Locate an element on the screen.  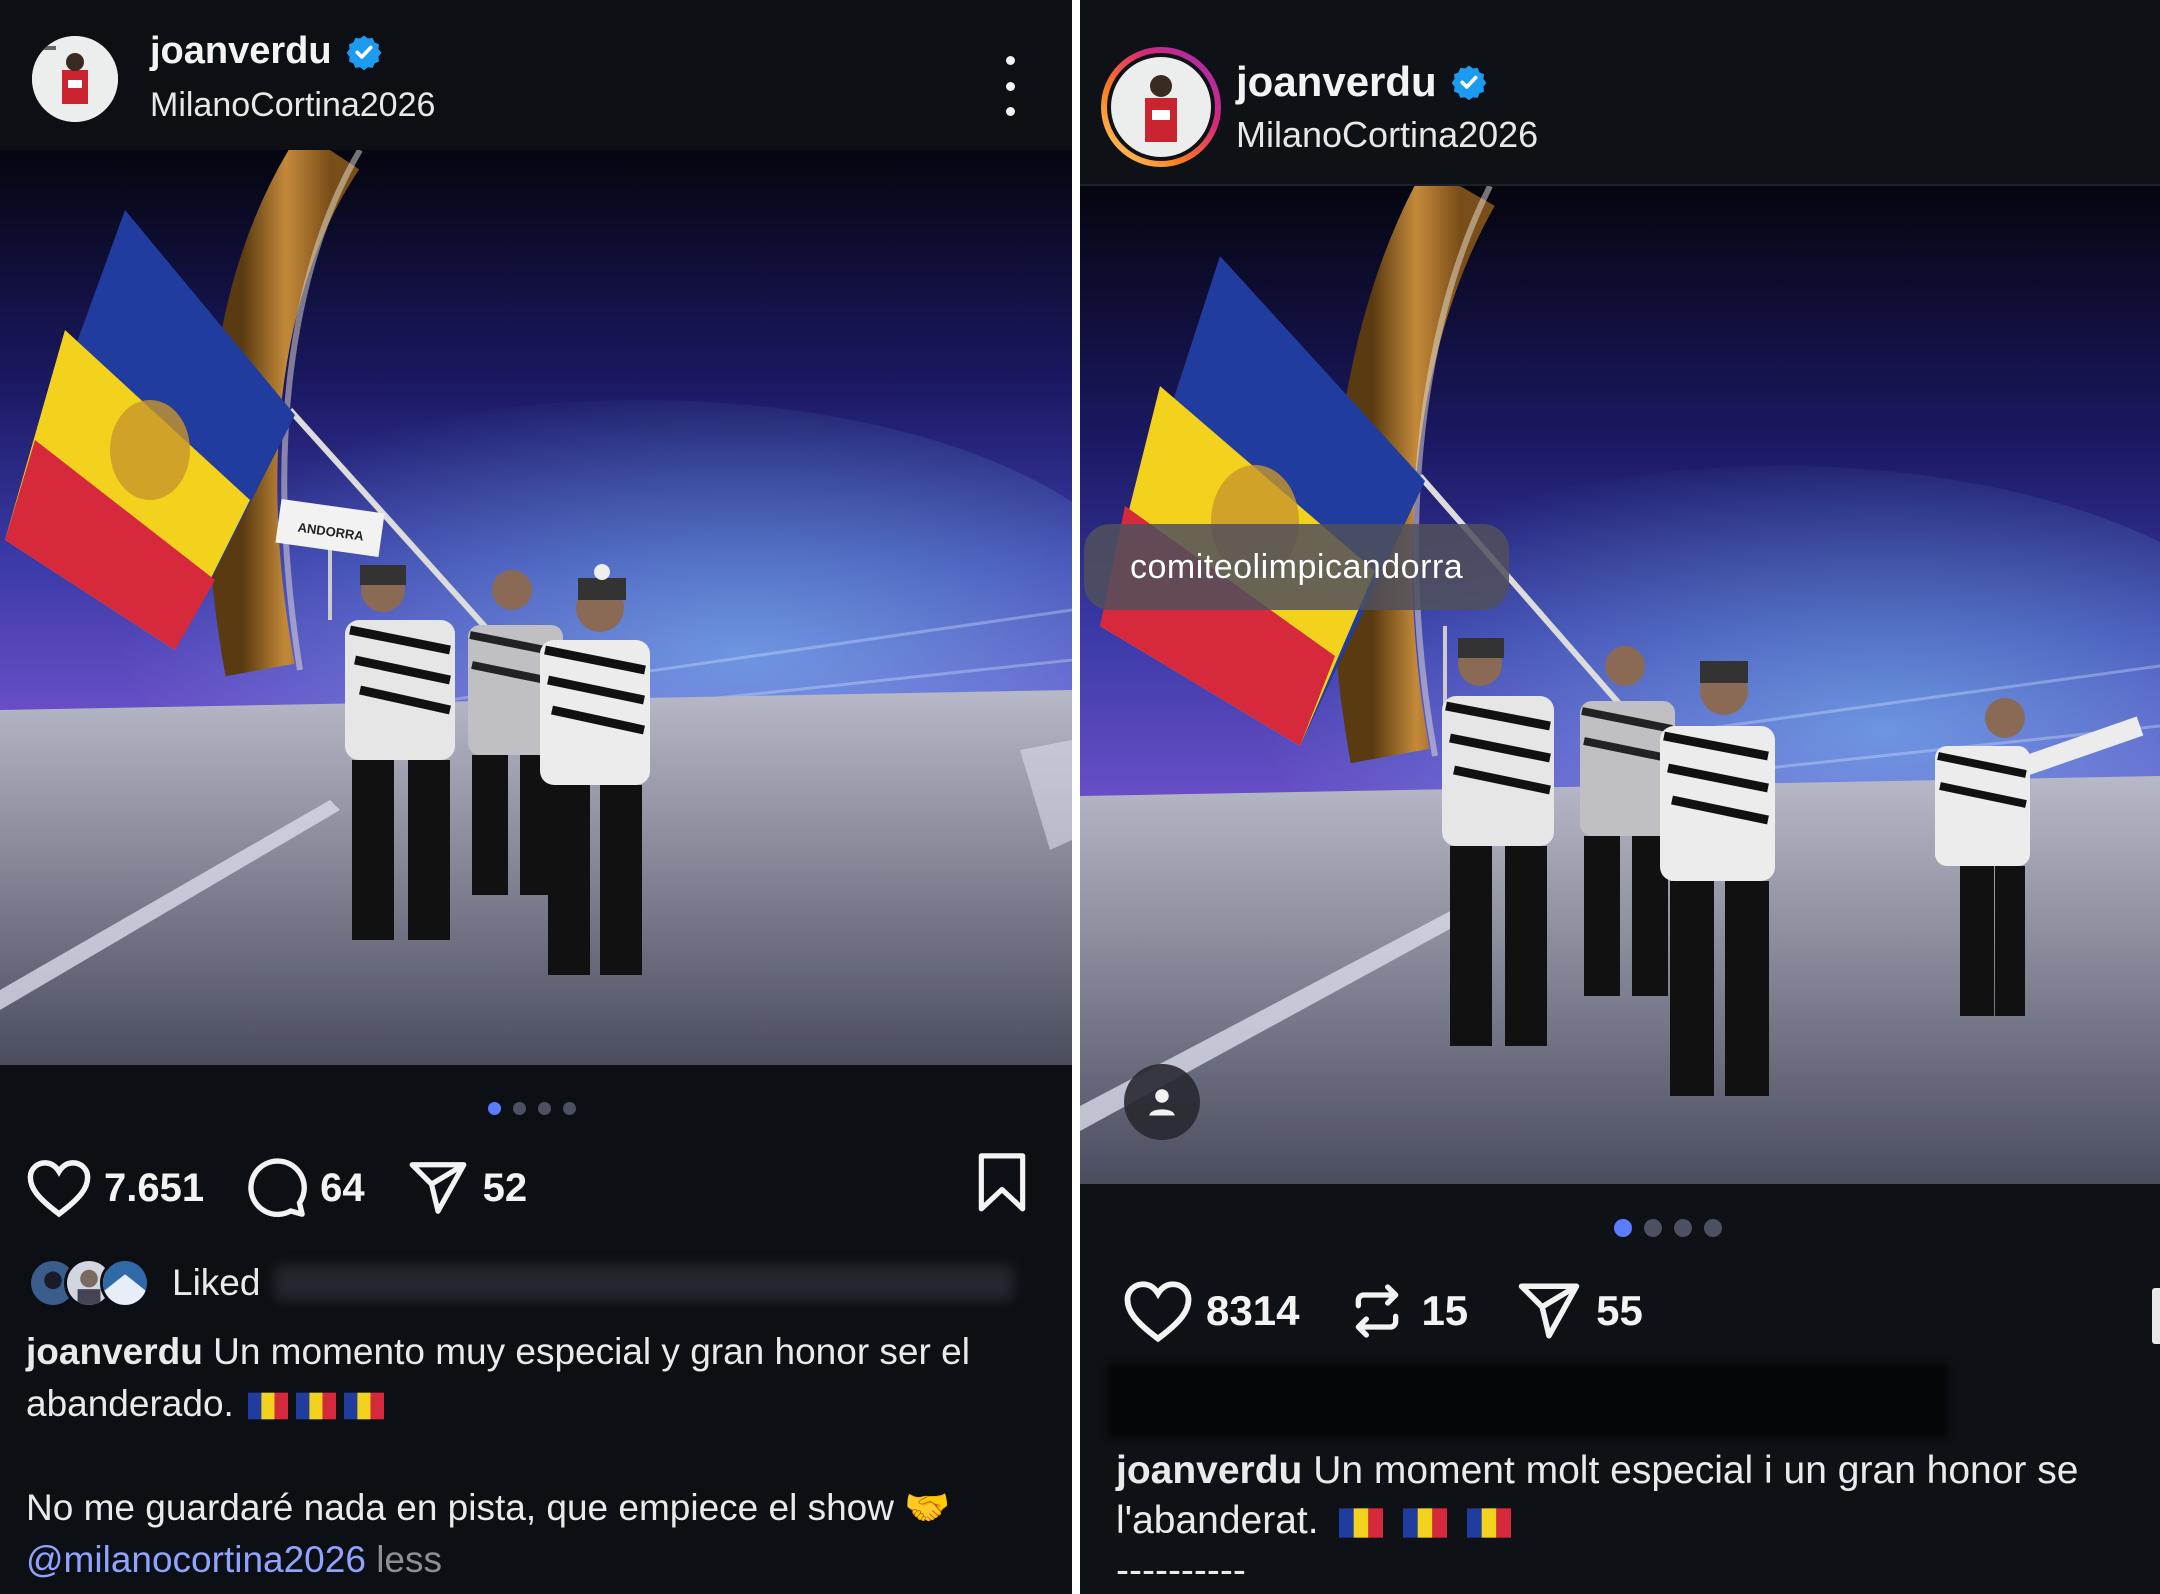
photo-tag-label: comiteolimpicandorra is located at coordinates (1296, 567).